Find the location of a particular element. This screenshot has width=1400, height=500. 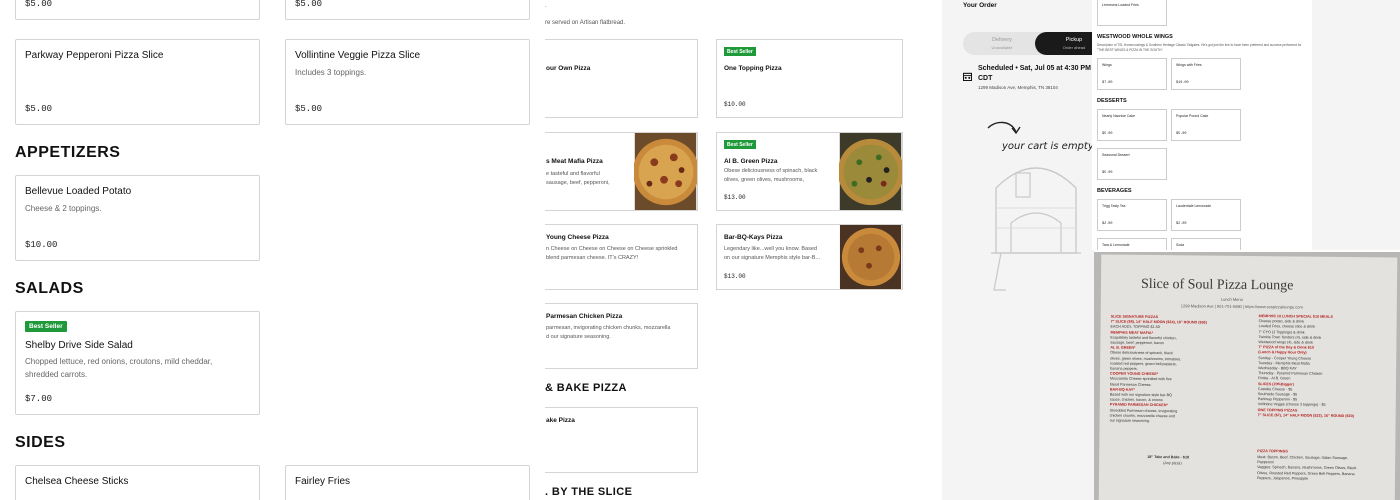

section-description: re served on Artisan flatbread. is located at coordinates (585, 23).